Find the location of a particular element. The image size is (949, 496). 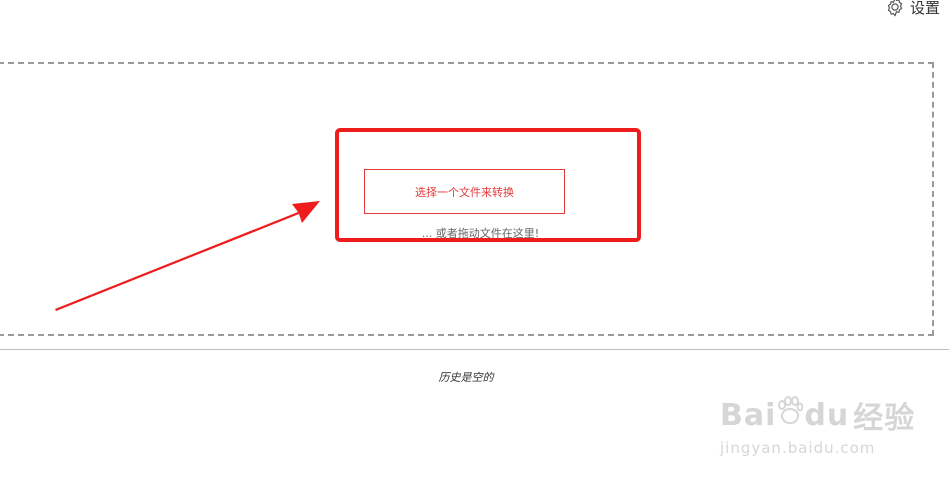

section-divider is located at coordinates (474, 349).